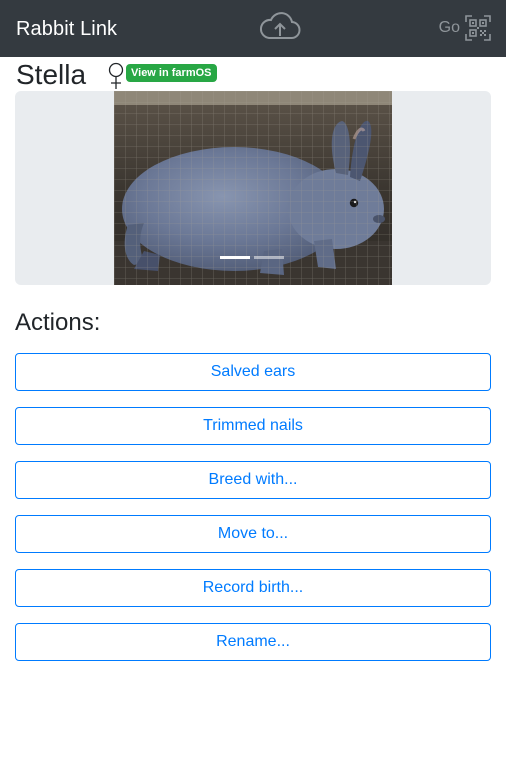  Describe the element at coordinates (171, 73) in the screenshot. I see `view-in-farmos-badge: View in farmOS` at that location.